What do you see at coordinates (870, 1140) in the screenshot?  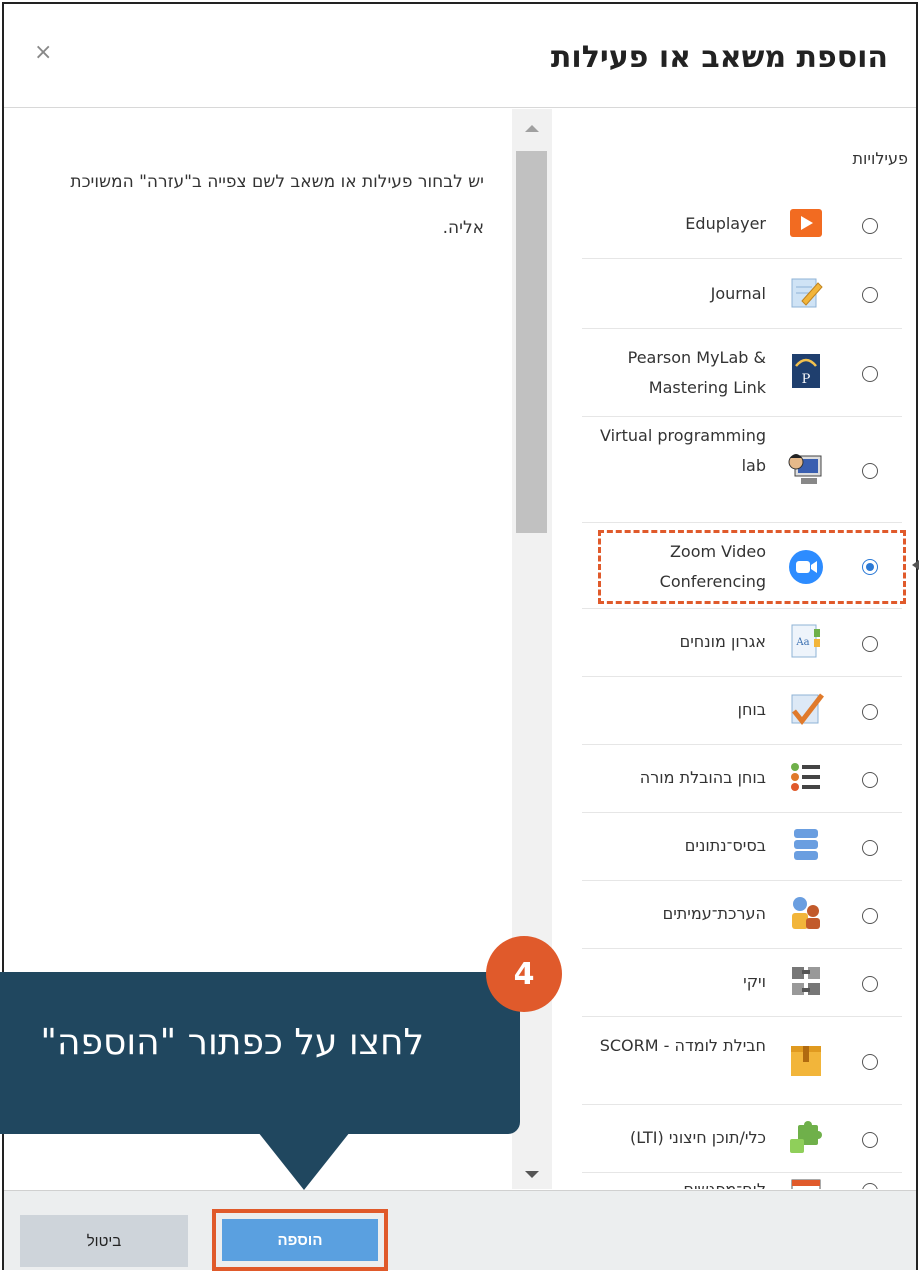 I see `radio-lti` at bounding box center [870, 1140].